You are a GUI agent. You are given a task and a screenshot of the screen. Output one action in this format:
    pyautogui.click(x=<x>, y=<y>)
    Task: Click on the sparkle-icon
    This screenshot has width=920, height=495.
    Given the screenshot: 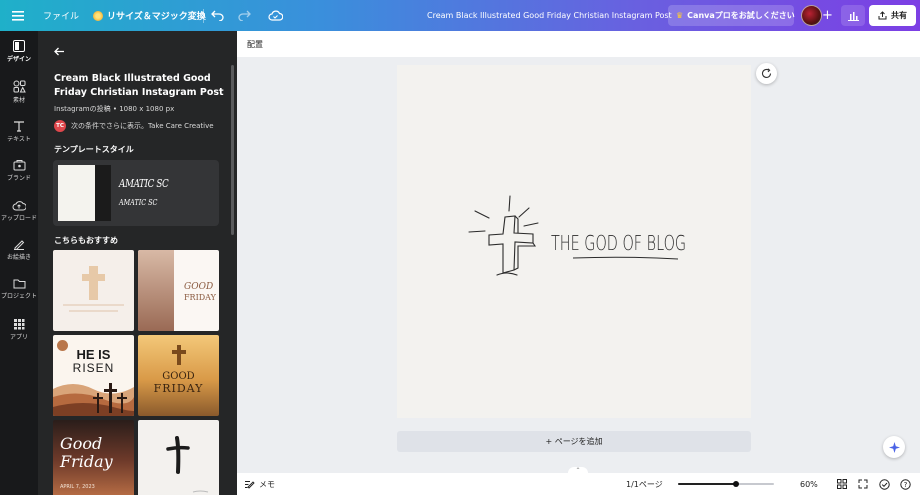 What is the action you would take?
    pyautogui.click(x=98, y=15)
    